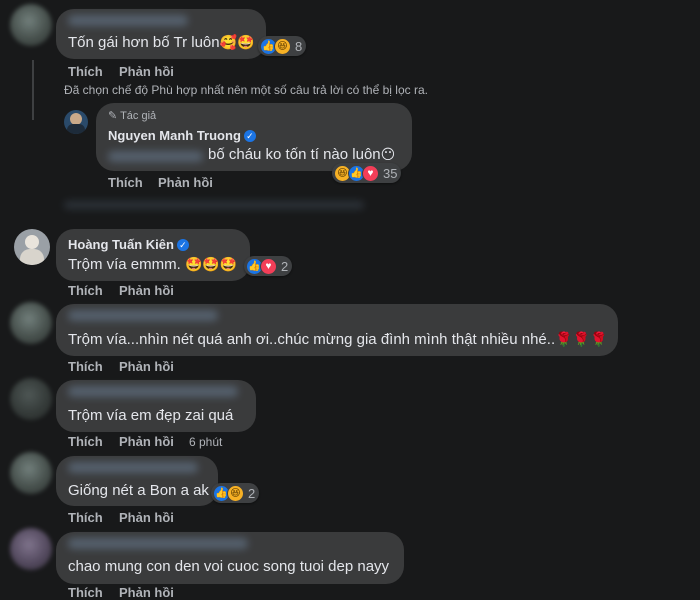  Describe the element at coordinates (581, 339) in the screenshot. I see `comment-emoji: 🌹🌹🌹` at that location.